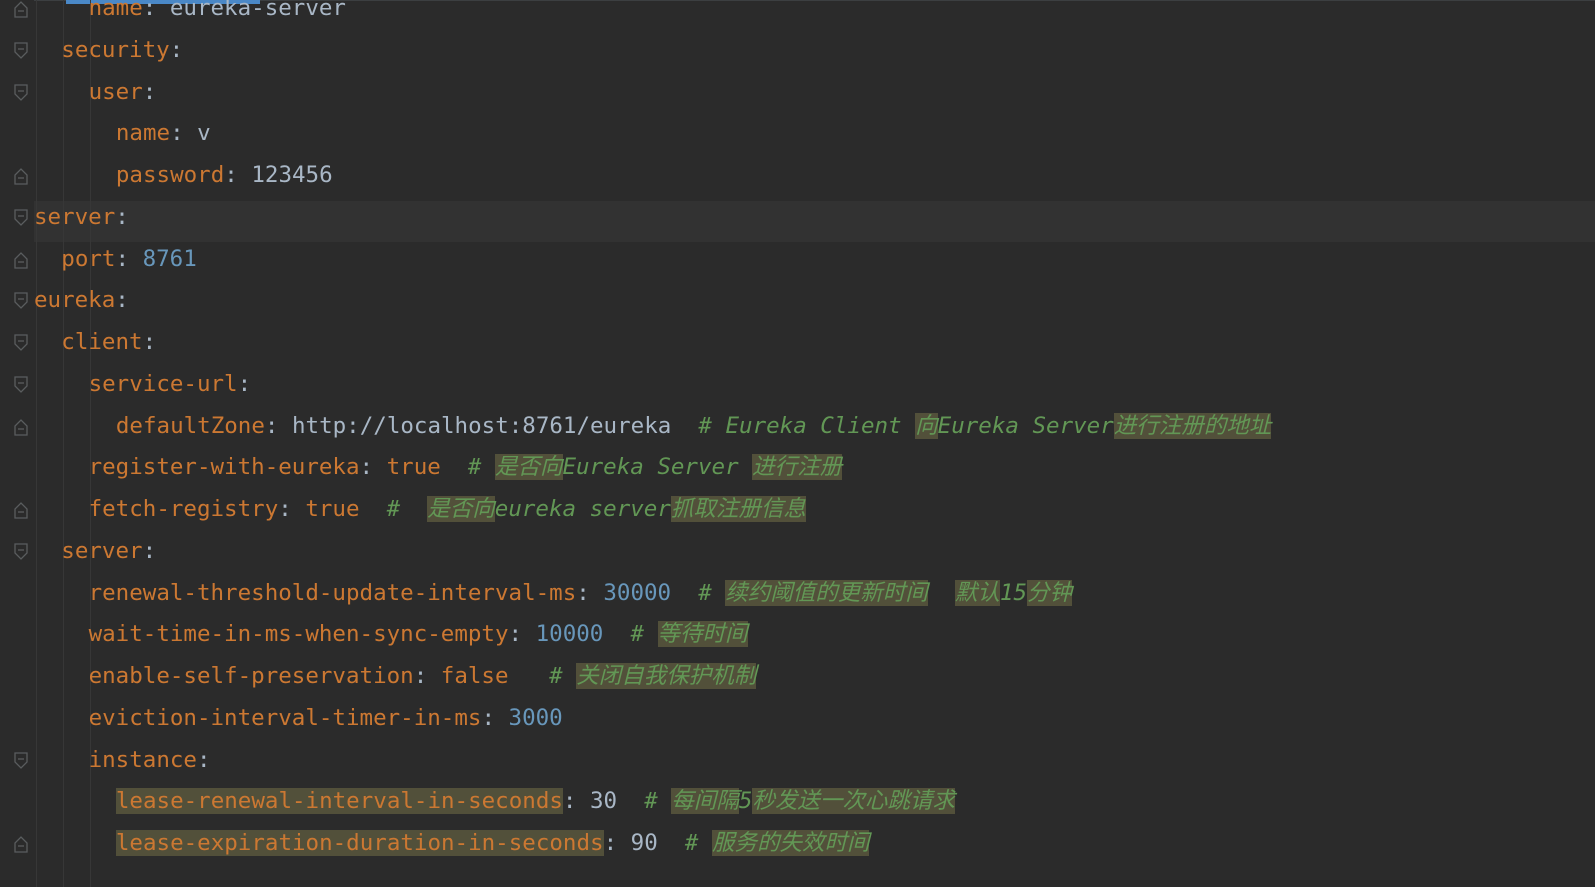 The width and height of the screenshot is (1595, 887). What do you see at coordinates (853, 801) in the screenshot?
I see `yaml-comment: 秒发送一次心跳请求` at bounding box center [853, 801].